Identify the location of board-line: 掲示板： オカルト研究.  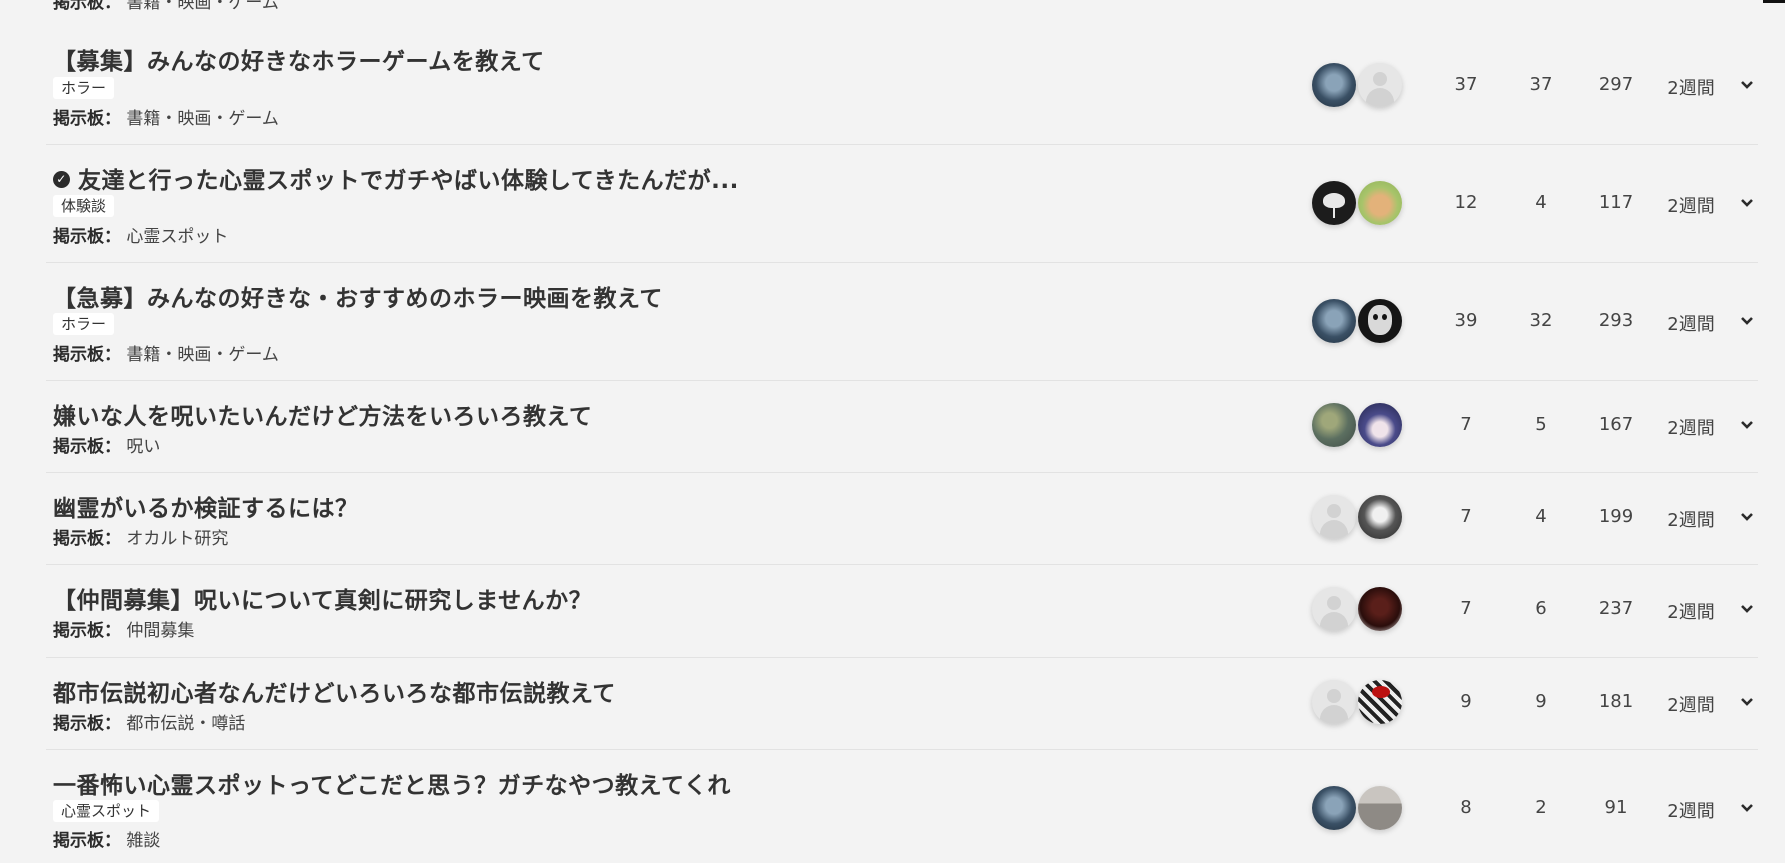
(140, 536).